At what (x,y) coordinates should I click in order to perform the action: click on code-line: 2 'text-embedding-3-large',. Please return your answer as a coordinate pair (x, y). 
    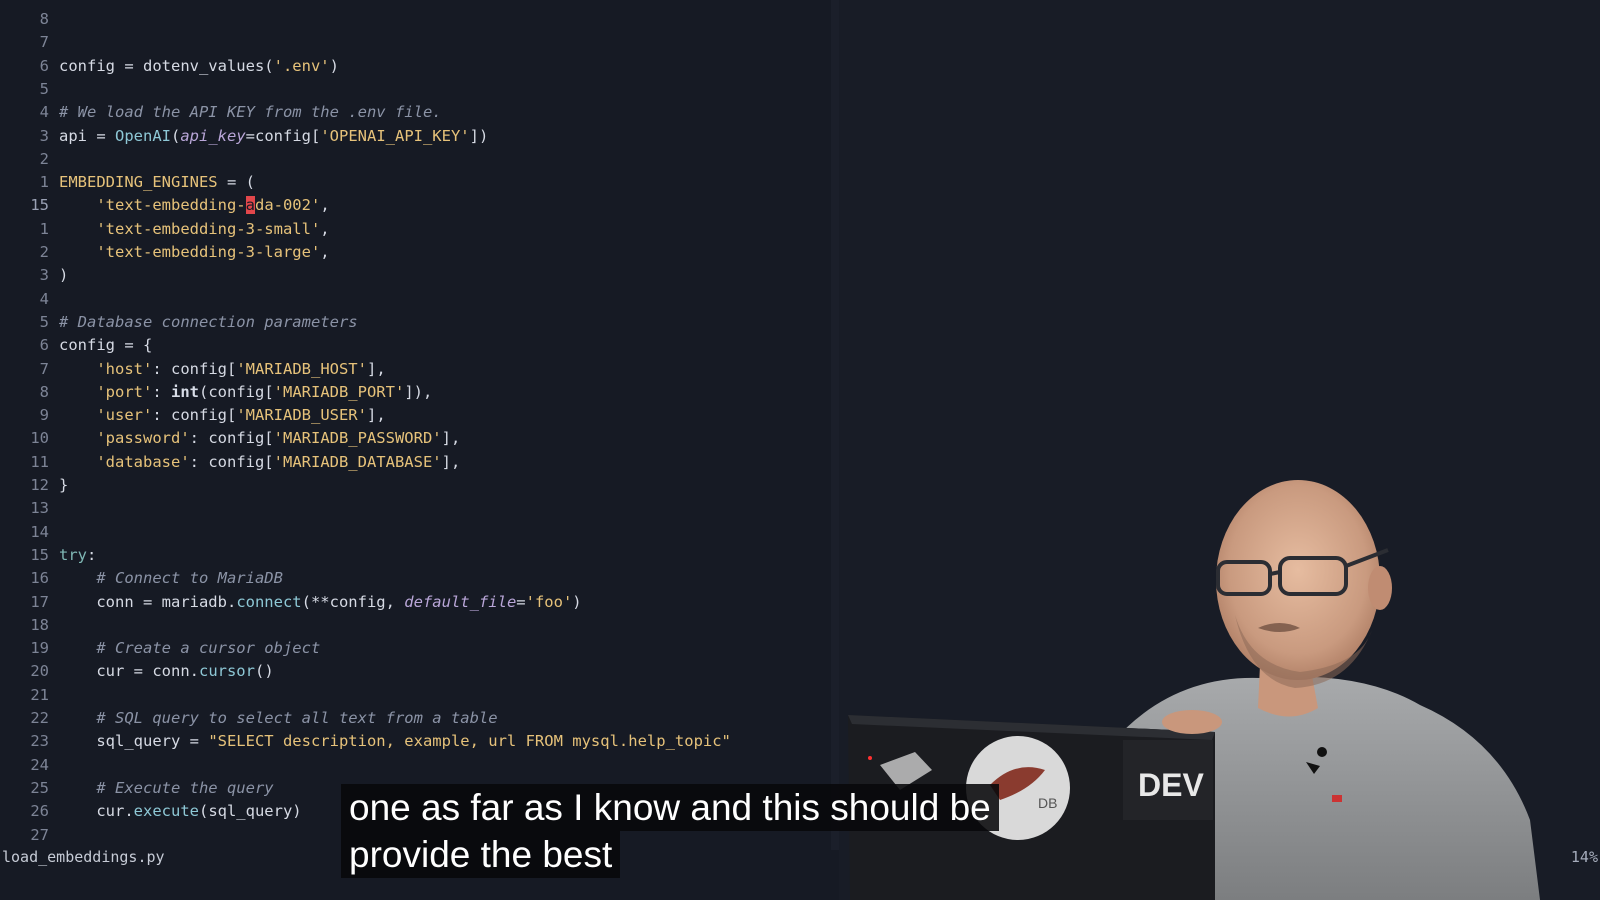
    Looking at the image, I should click on (165, 252).